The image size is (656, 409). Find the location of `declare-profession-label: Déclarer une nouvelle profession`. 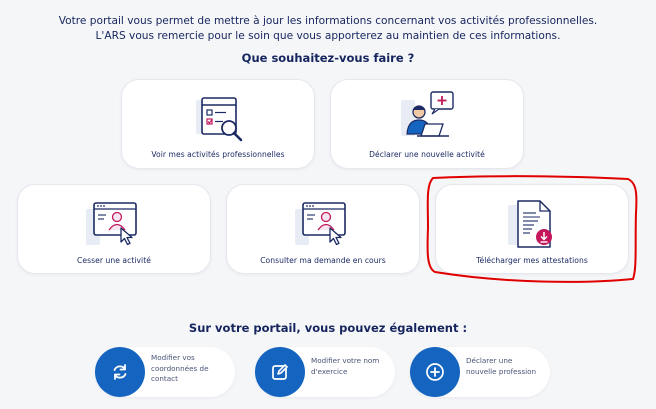

declare-profession-label: Déclarer une nouvelle profession is located at coordinates (501, 366).